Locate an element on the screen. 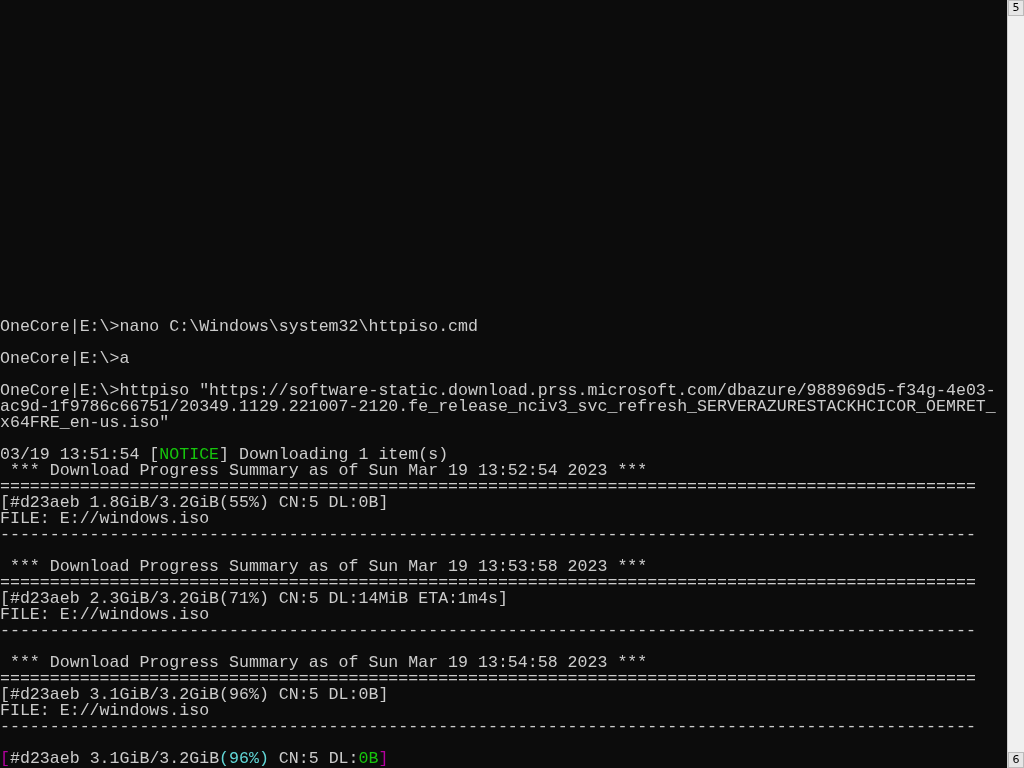  scrollbar: 5 6 is located at coordinates (1015, 384).